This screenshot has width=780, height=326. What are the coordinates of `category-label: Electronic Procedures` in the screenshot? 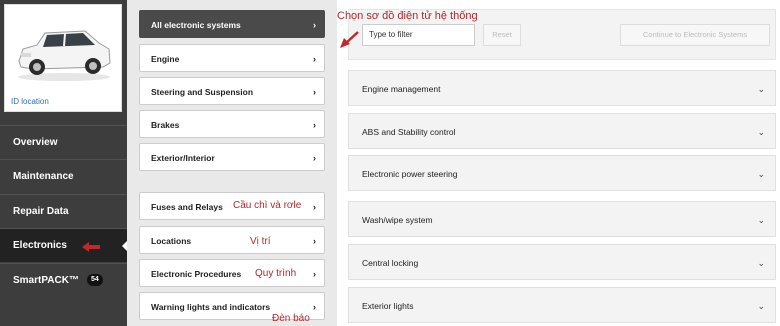 It's located at (196, 274).